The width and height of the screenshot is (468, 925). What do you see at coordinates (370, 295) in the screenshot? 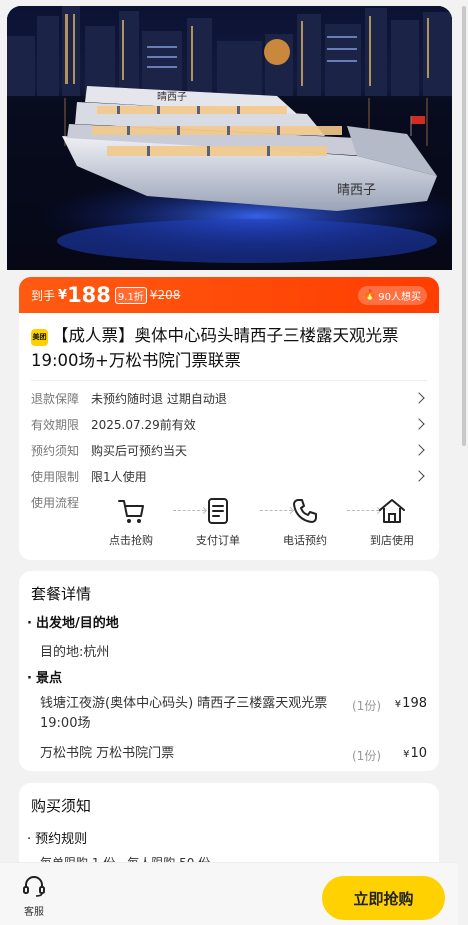
I see `flame-icon: 🔥` at bounding box center [370, 295].